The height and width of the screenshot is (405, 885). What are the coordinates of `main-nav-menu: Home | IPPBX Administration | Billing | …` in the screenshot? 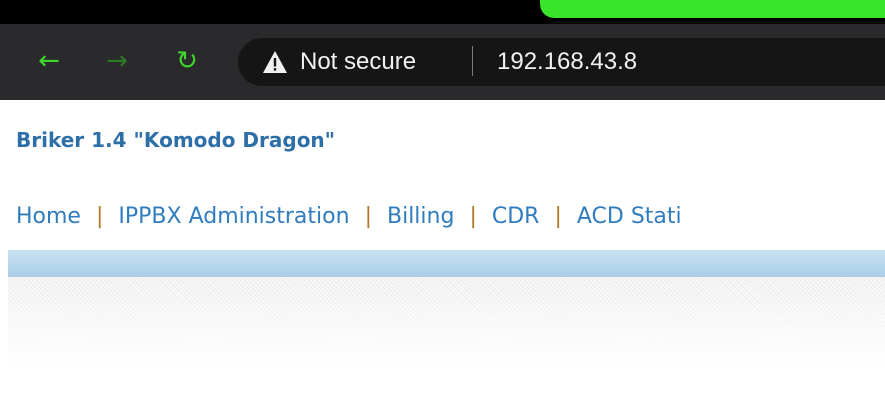 It's located at (349, 216).